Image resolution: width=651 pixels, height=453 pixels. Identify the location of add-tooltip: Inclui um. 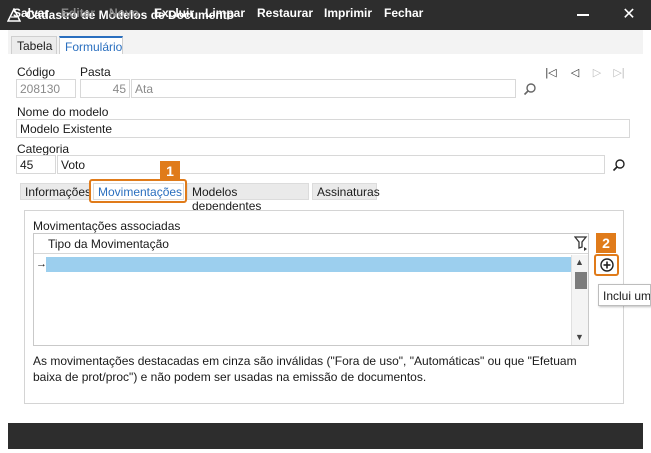
(624, 295).